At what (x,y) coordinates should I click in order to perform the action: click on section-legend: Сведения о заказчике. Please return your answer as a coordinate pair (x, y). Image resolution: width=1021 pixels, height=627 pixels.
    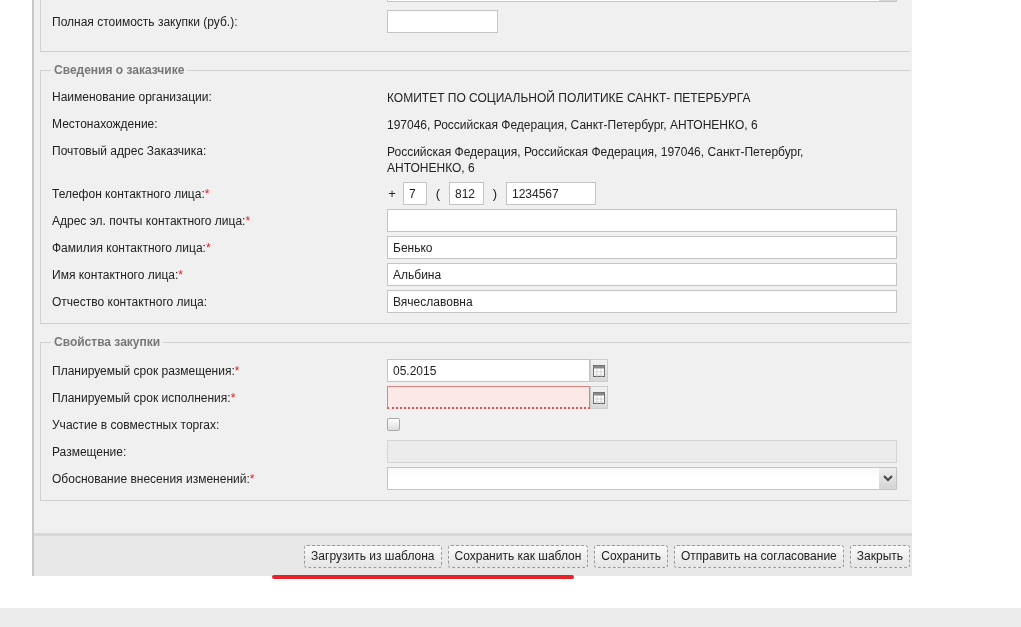
    Looking at the image, I should click on (119, 70).